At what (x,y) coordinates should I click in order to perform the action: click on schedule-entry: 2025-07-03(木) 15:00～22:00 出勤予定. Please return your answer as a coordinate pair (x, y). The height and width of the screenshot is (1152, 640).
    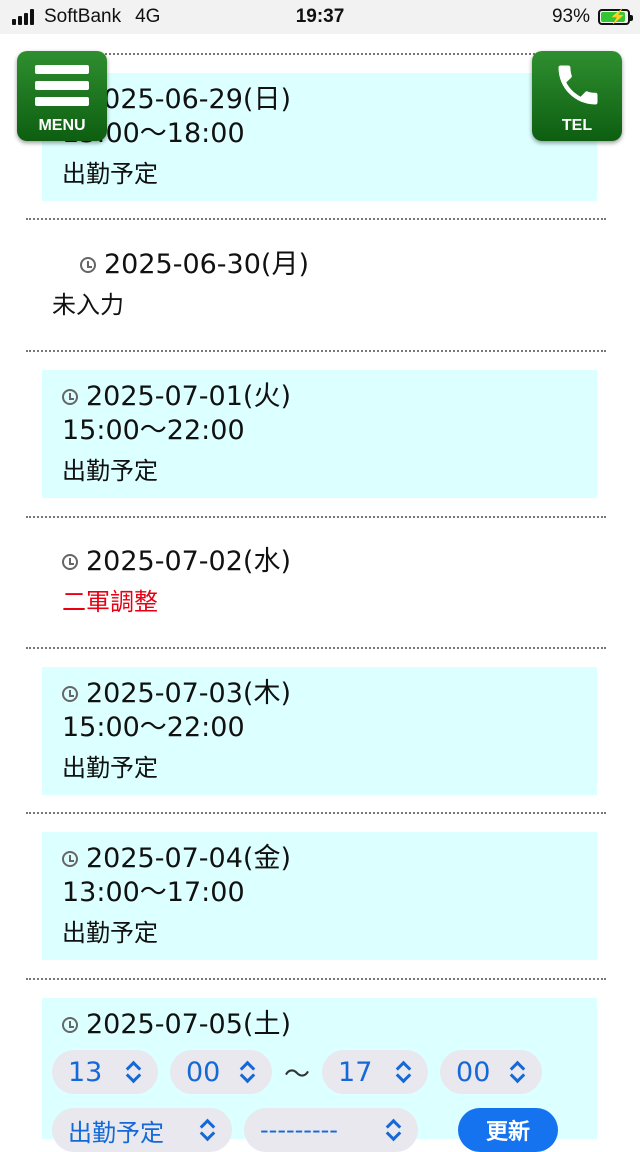
    Looking at the image, I should click on (319, 731).